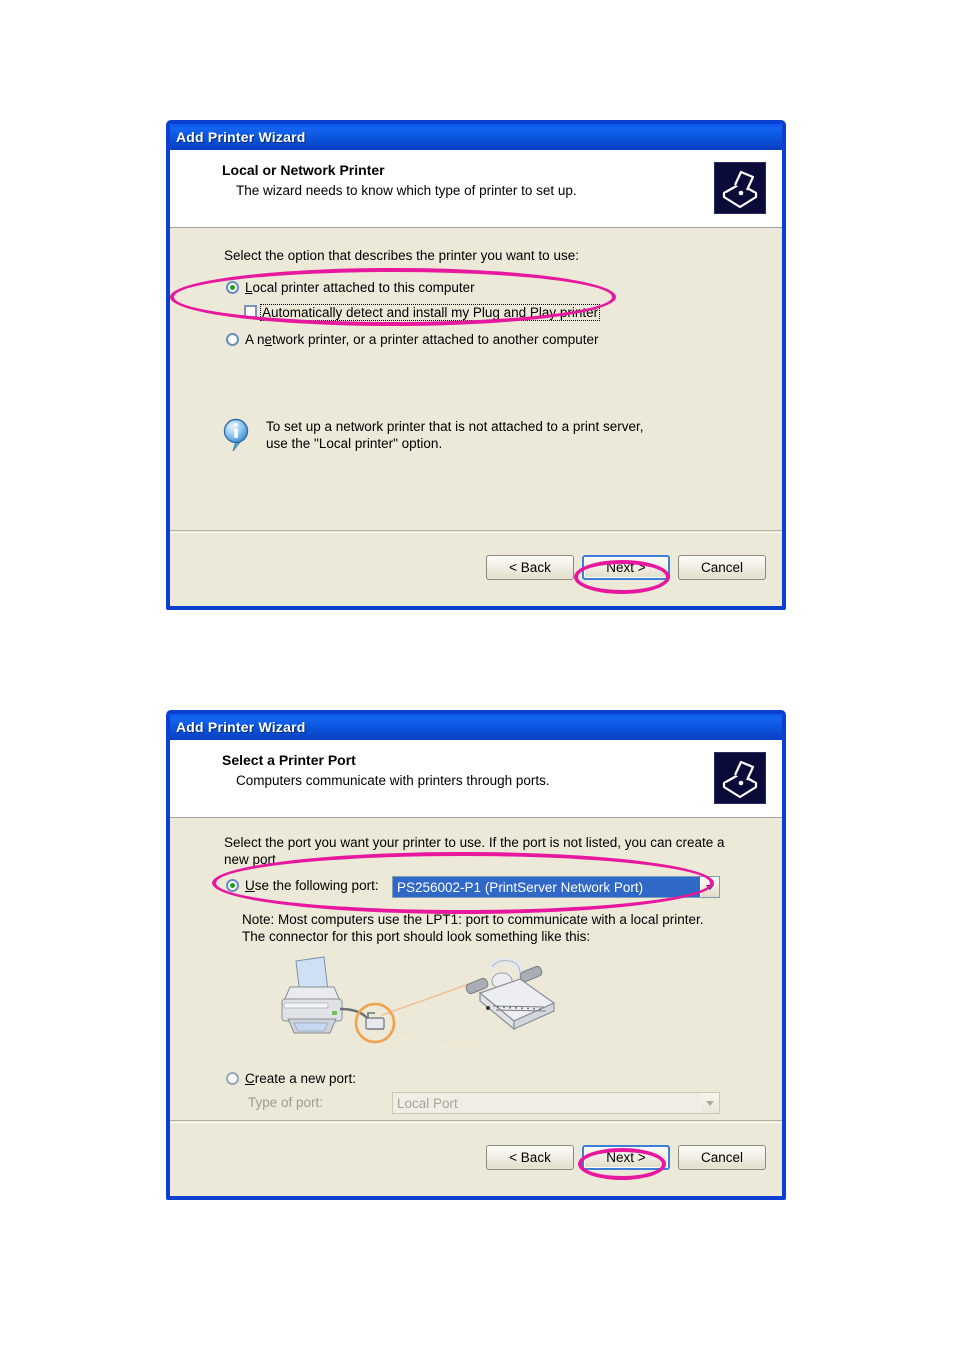 The height and width of the screenshot is (1352, 954). Describe the element at coordinates (289, 760) in the screenshot. I see `page-title: Select a Printer Port` at that location.